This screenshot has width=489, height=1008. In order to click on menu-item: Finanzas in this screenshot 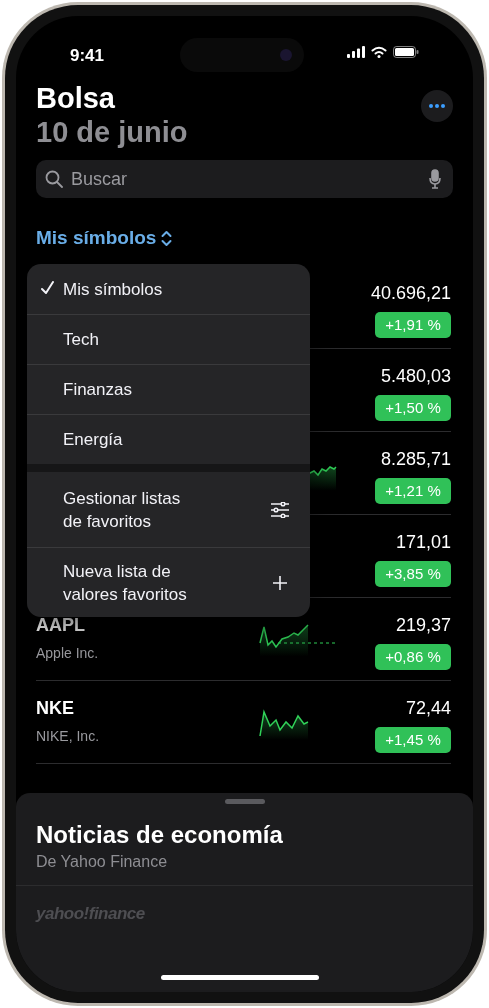, I will do `click(168, 389)`.